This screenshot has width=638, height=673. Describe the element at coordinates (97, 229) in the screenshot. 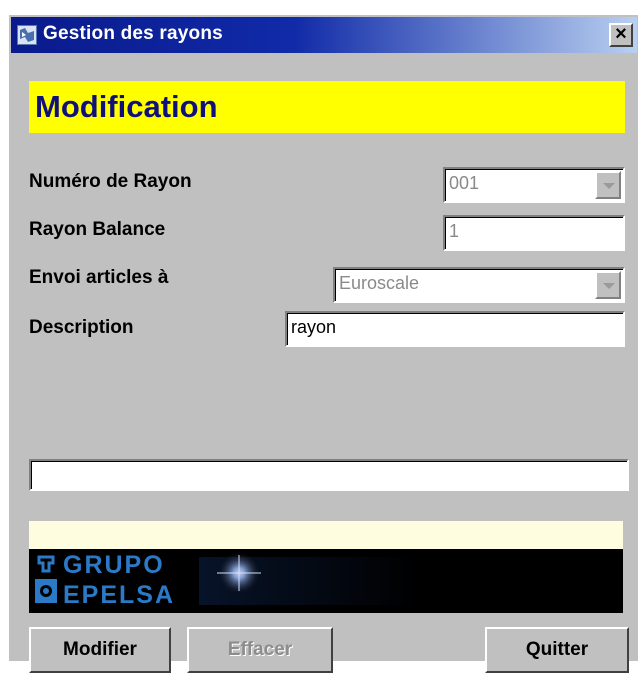

I see `rayon-balance-label: Rayon Balance` at that location.